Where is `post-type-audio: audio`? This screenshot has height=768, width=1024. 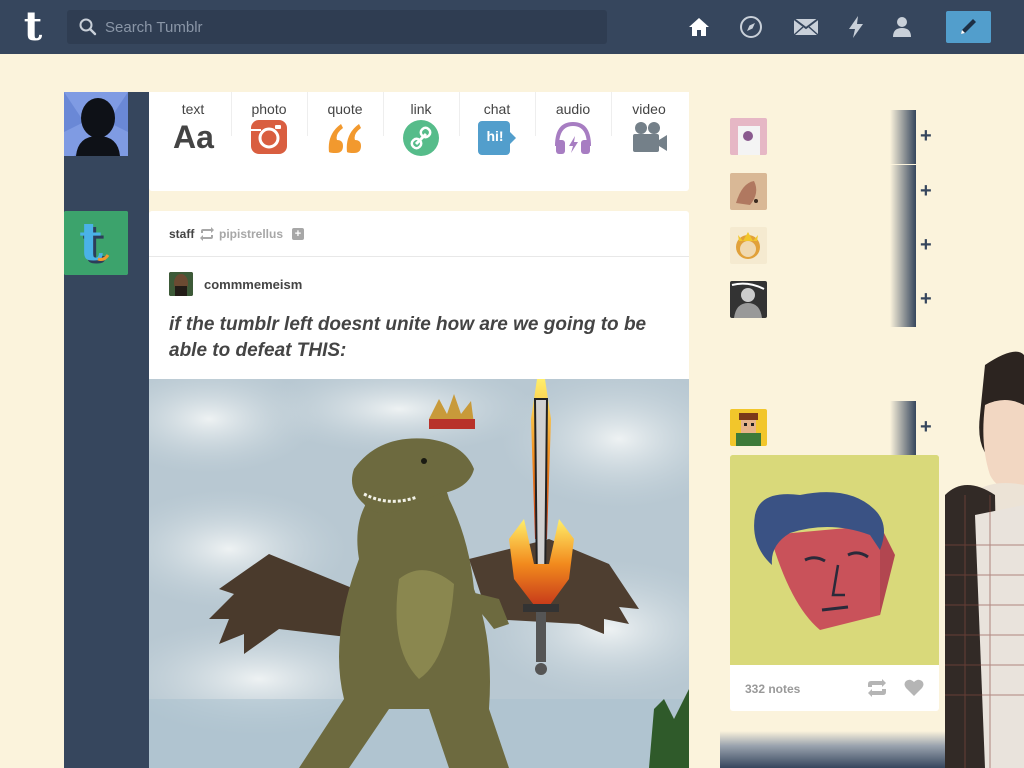
post-type-audio: audio is located at coordinates (573, 130).